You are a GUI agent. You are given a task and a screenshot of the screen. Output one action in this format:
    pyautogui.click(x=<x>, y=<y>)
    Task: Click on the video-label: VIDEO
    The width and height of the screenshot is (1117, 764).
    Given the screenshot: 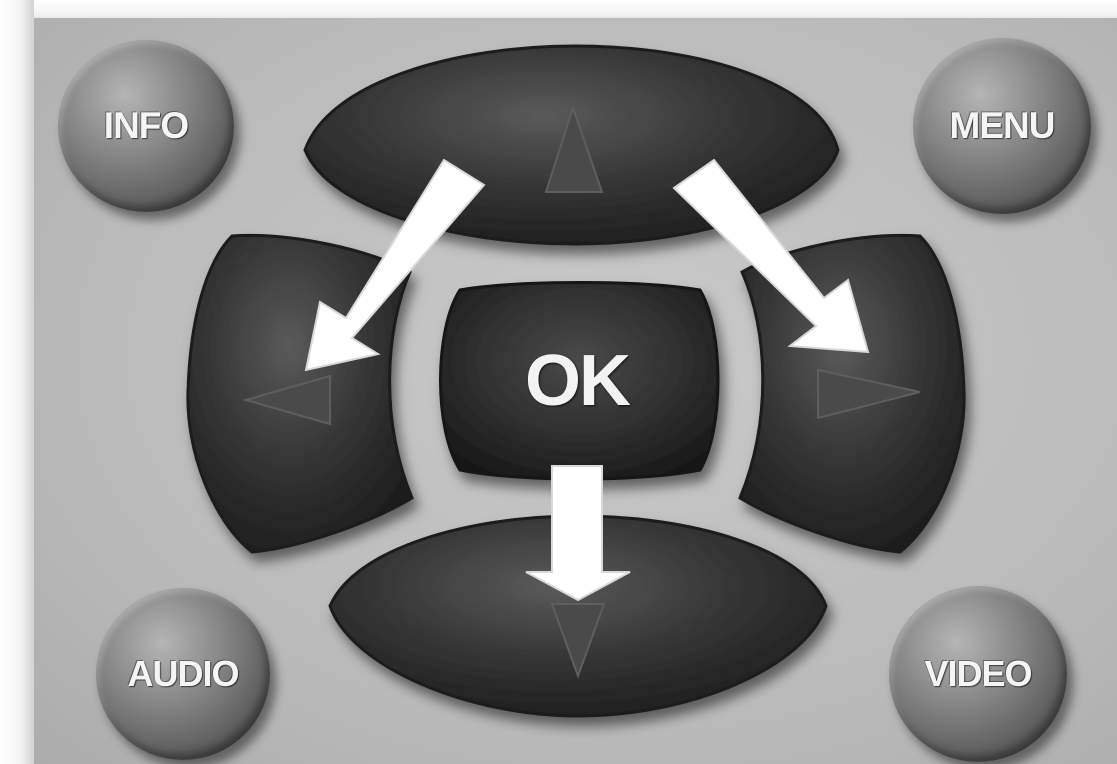 What is the action you would take?
    pyautogui.click(x=978, y=673)
    